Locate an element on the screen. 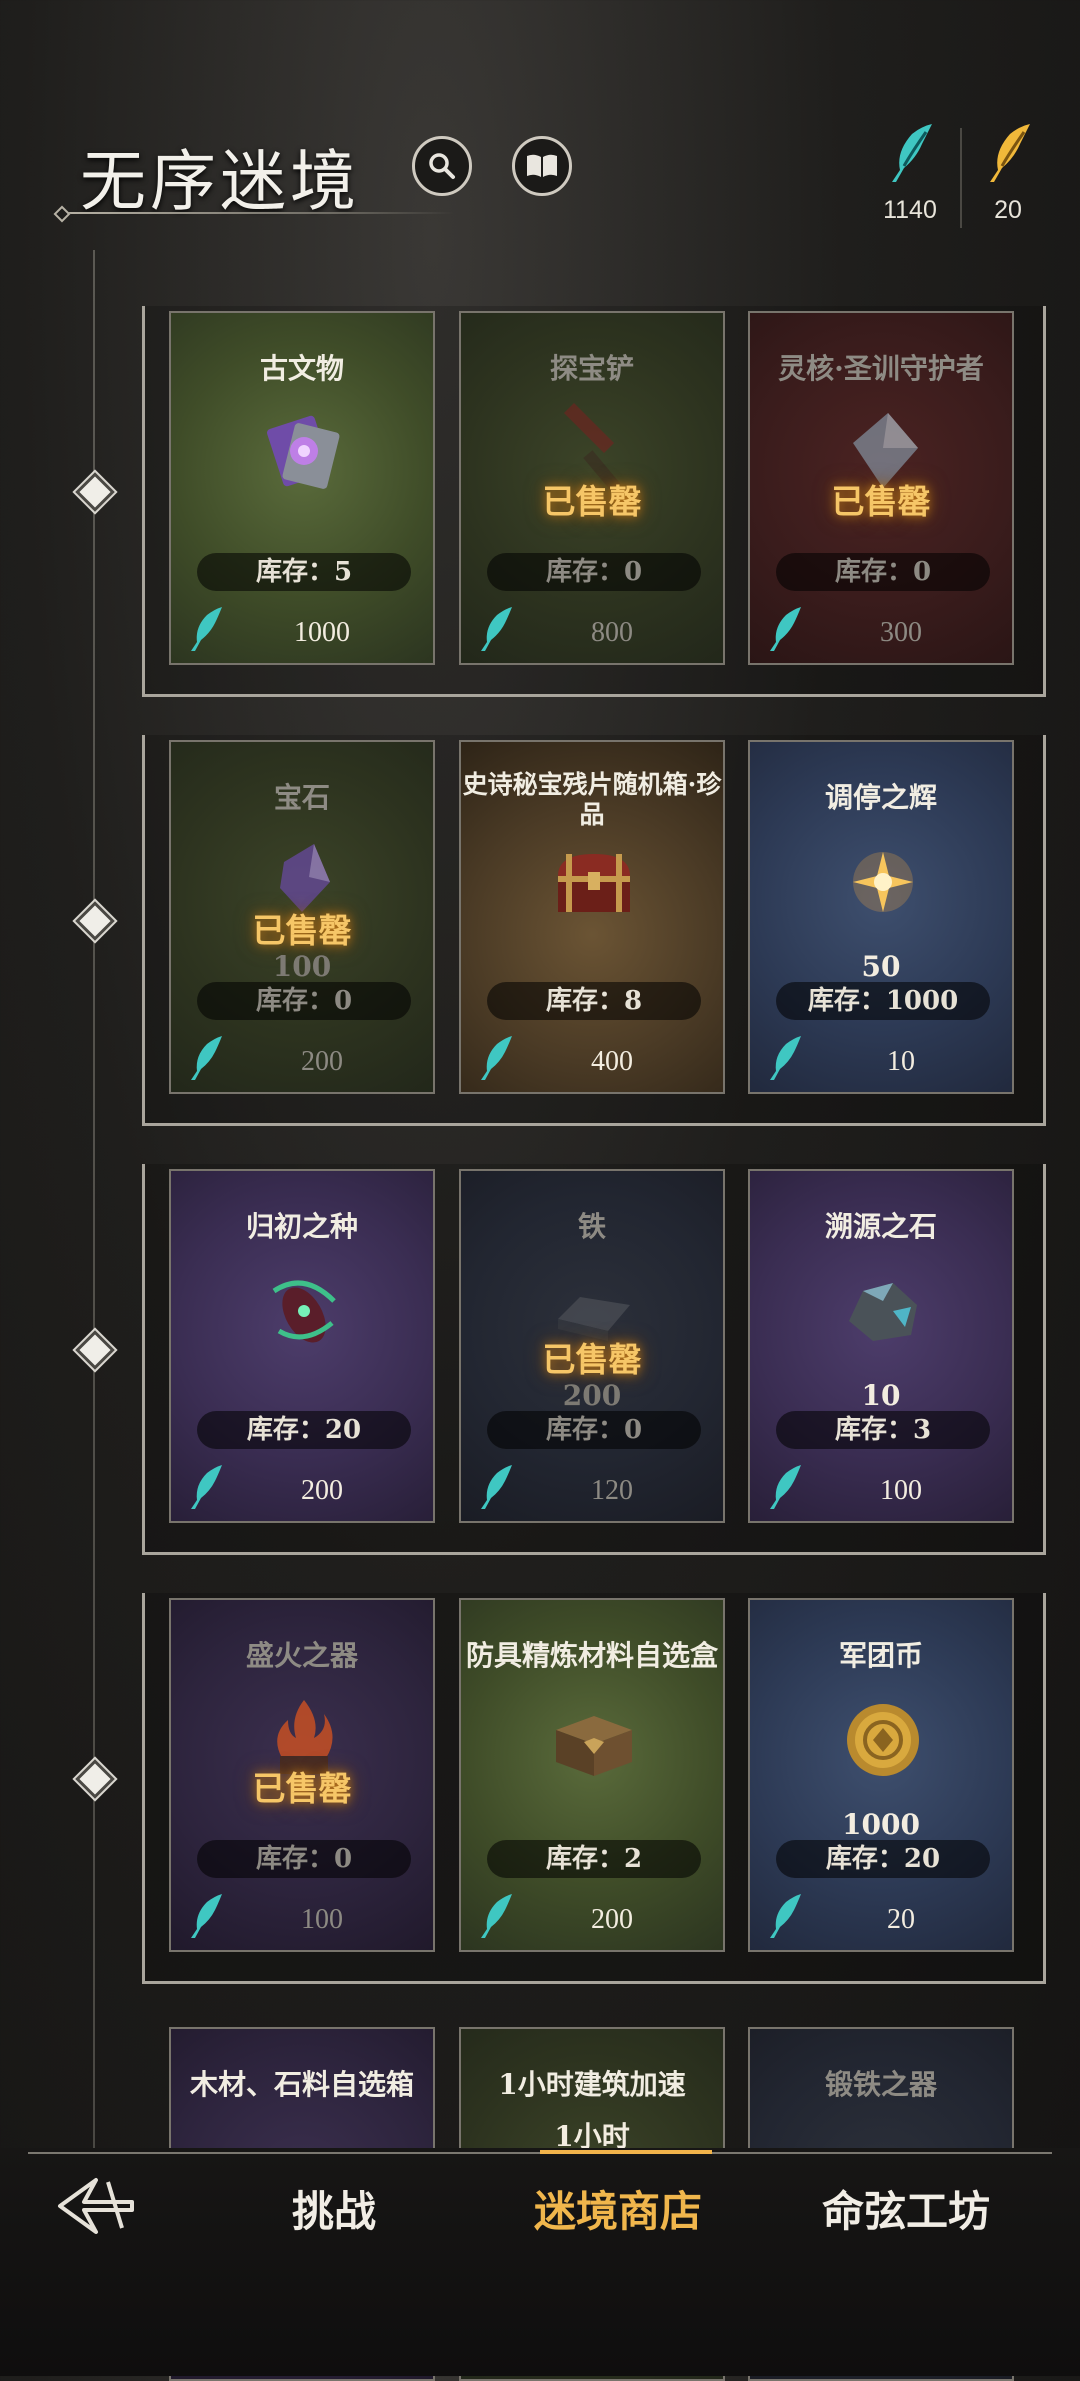 The width and height of the screenshot is (1080, 2381). shop-item-card: 调停之辉 50 库存：1000 10 is located at coordinates (881, 917).